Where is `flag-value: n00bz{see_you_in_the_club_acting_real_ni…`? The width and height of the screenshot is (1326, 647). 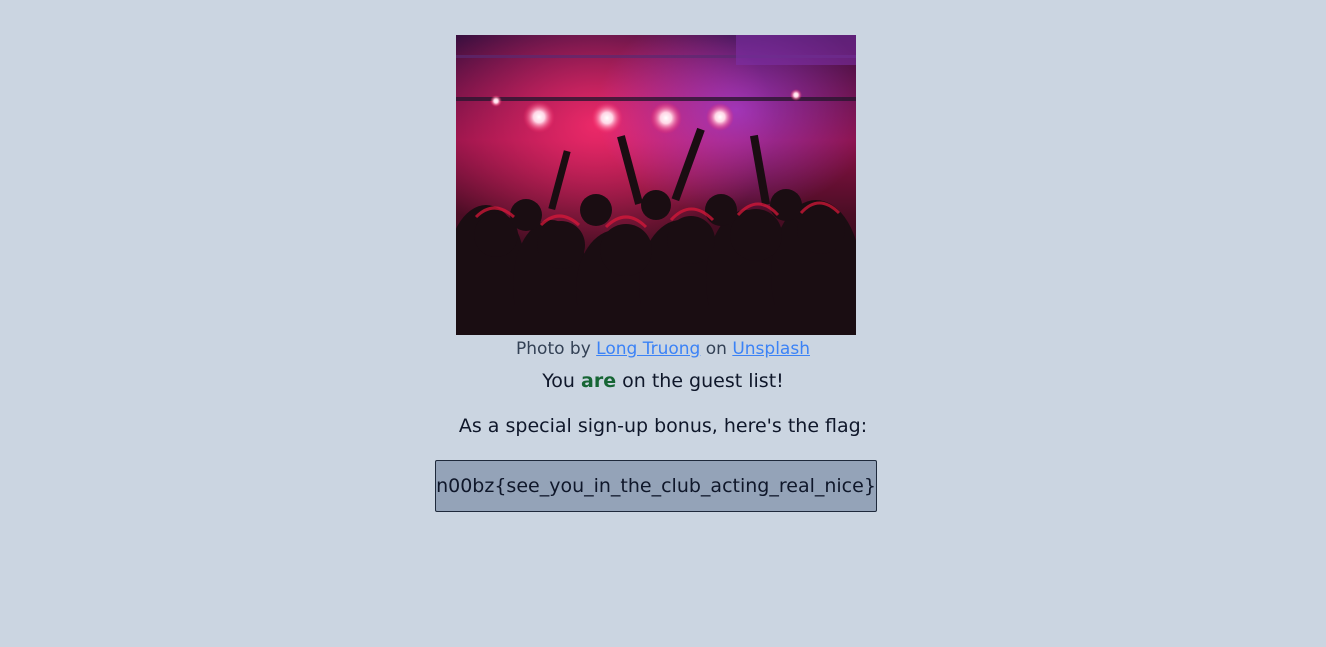
flag-value: n00bz{see_you_in_the_club_acting_real_ni… is located at coordinates (656, 486).